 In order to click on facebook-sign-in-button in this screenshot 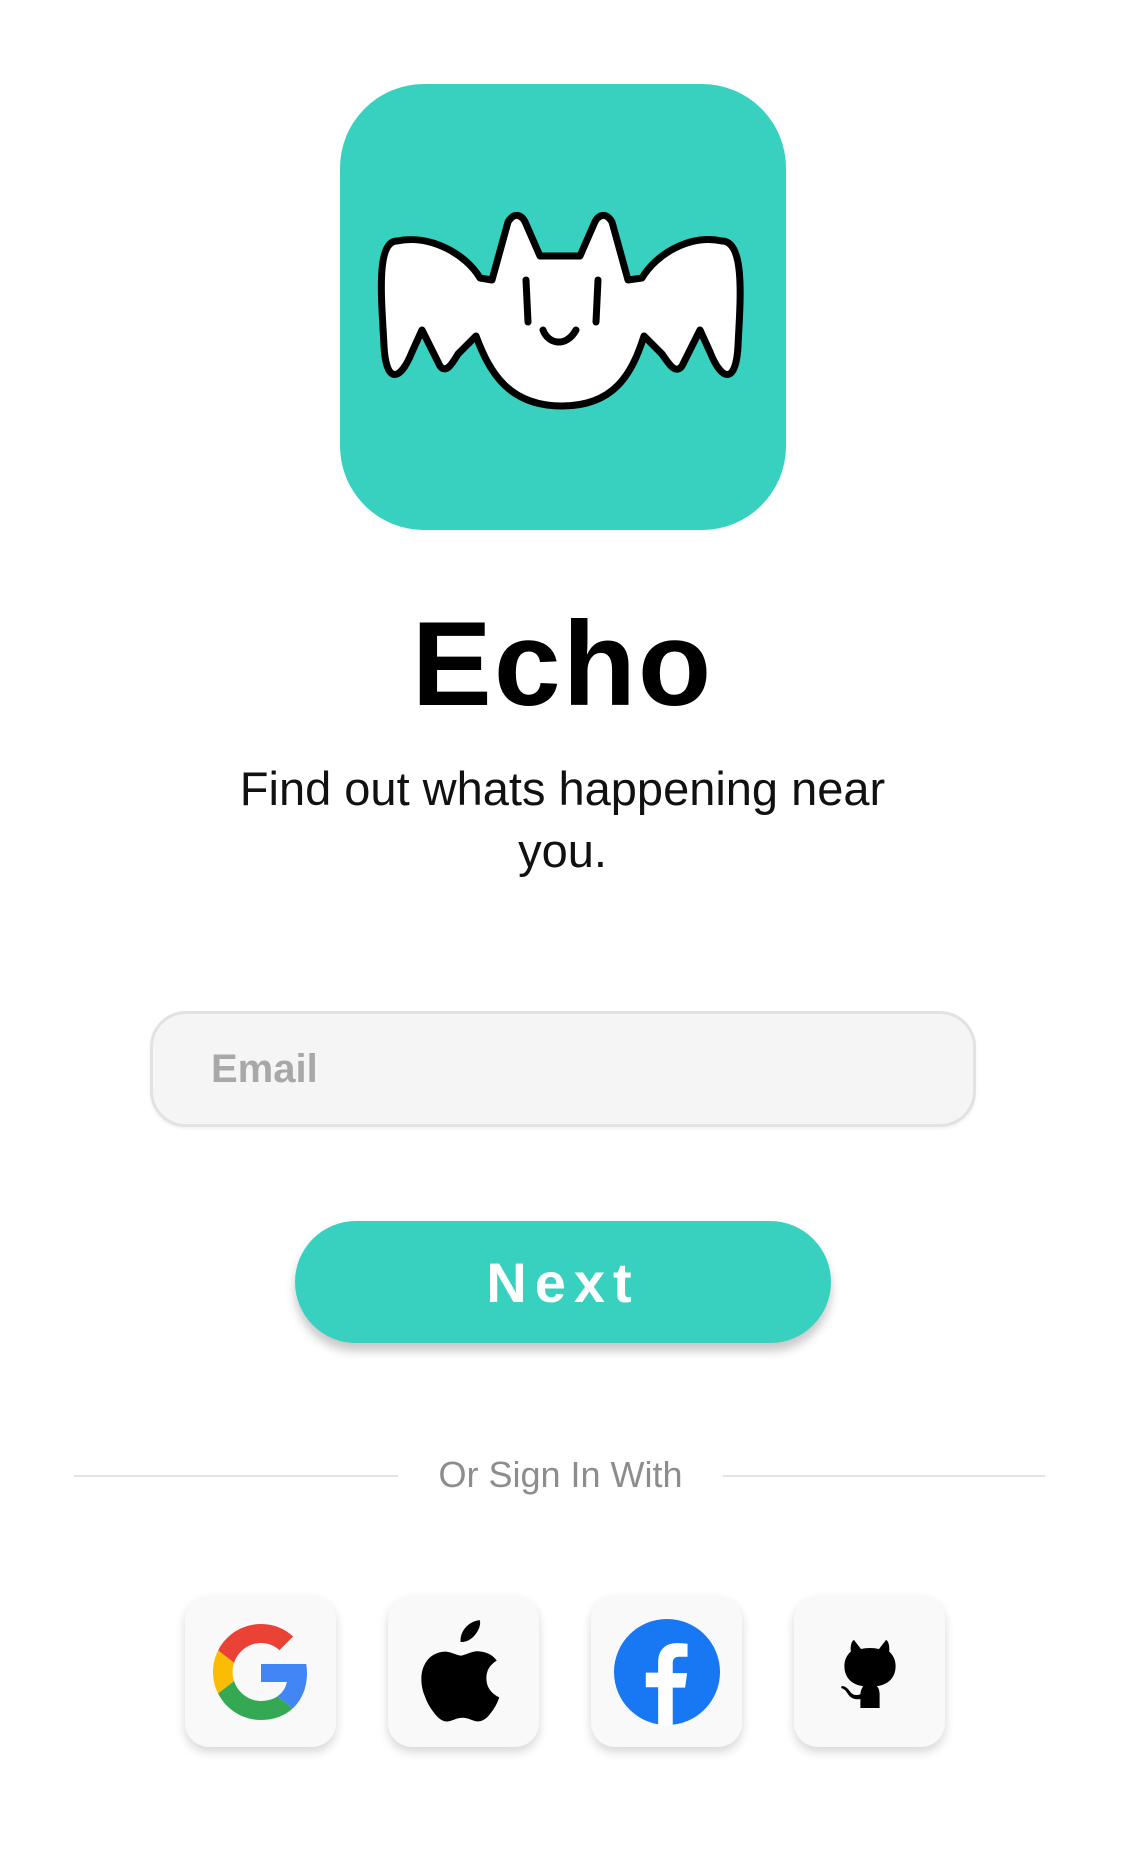, I will do `click(666, 1671)`.